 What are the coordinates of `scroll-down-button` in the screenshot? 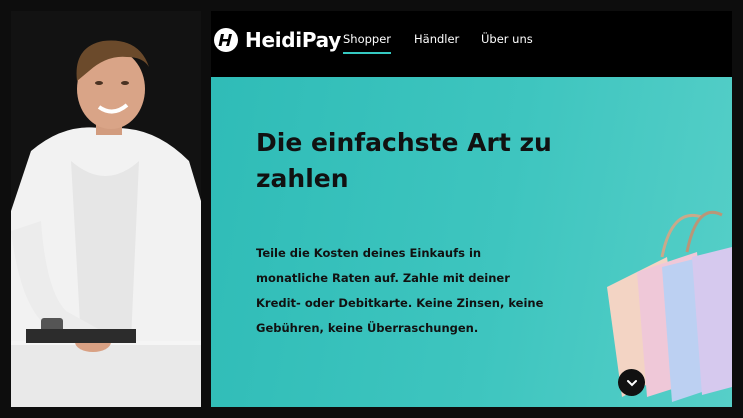 It's located at (631, 382).